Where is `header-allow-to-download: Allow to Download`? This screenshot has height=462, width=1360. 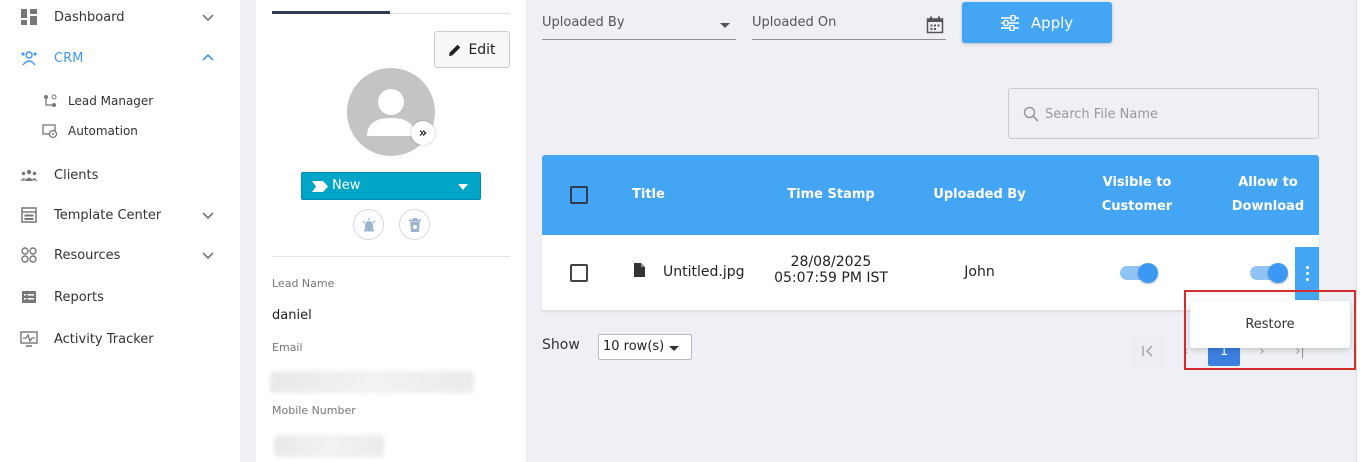 header-allow-to-download: Allow to Download is located at coordinates (1268, 195).